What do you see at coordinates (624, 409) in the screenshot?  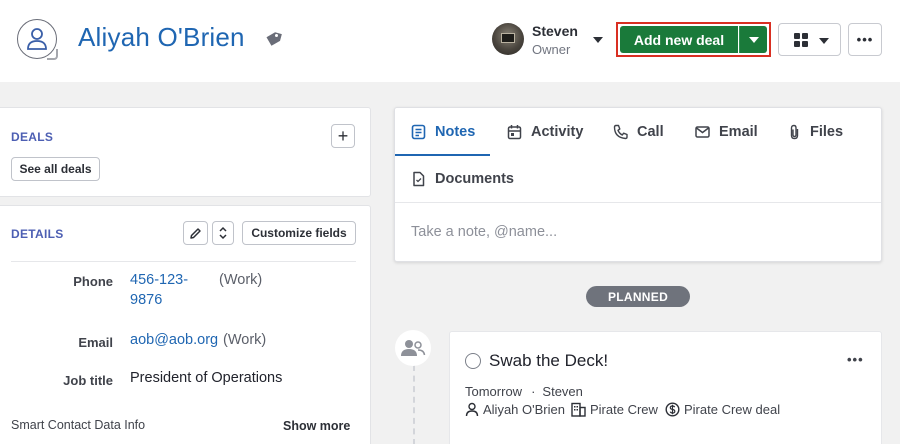 I see `activity-organization-name: Pirate Crew` at bounding box center [624, 409].